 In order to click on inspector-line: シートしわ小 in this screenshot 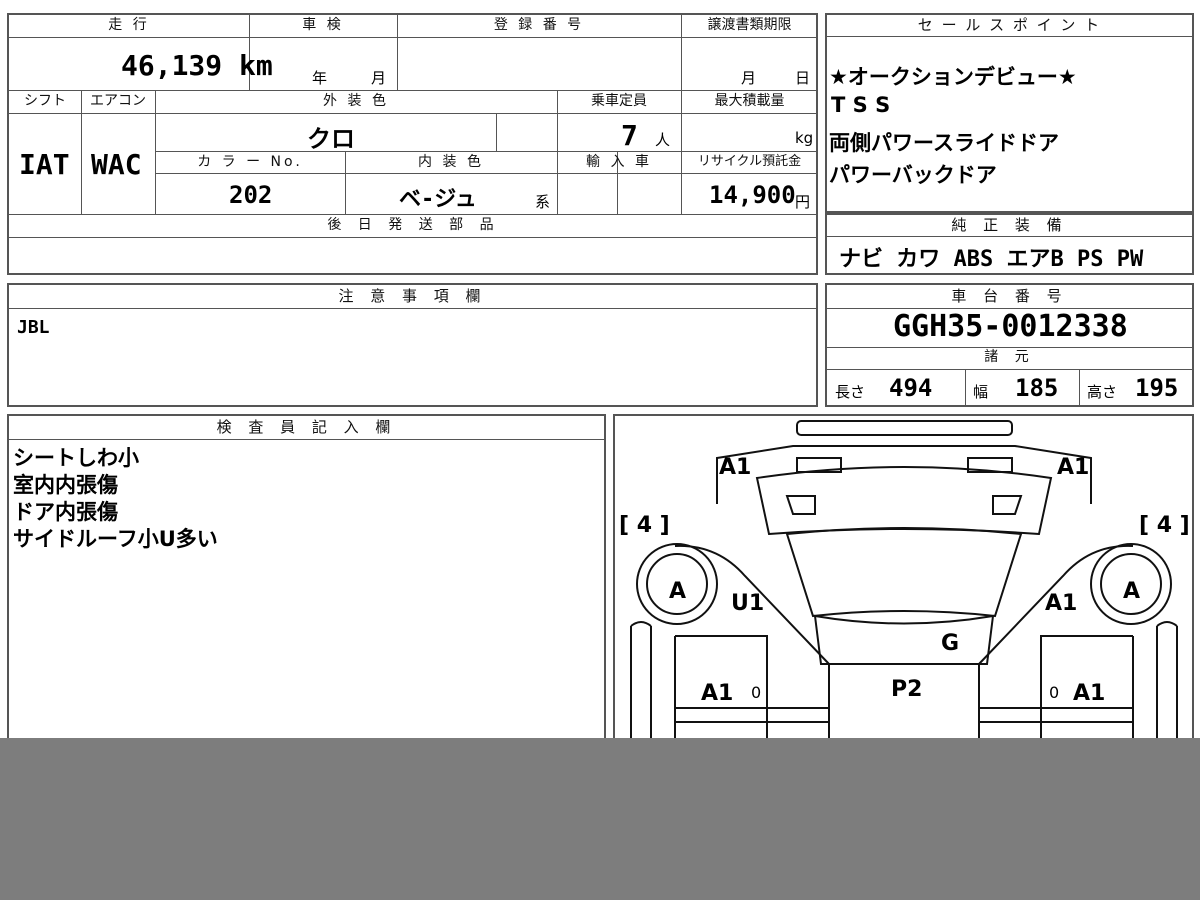, I will do `click(76, 458)`.